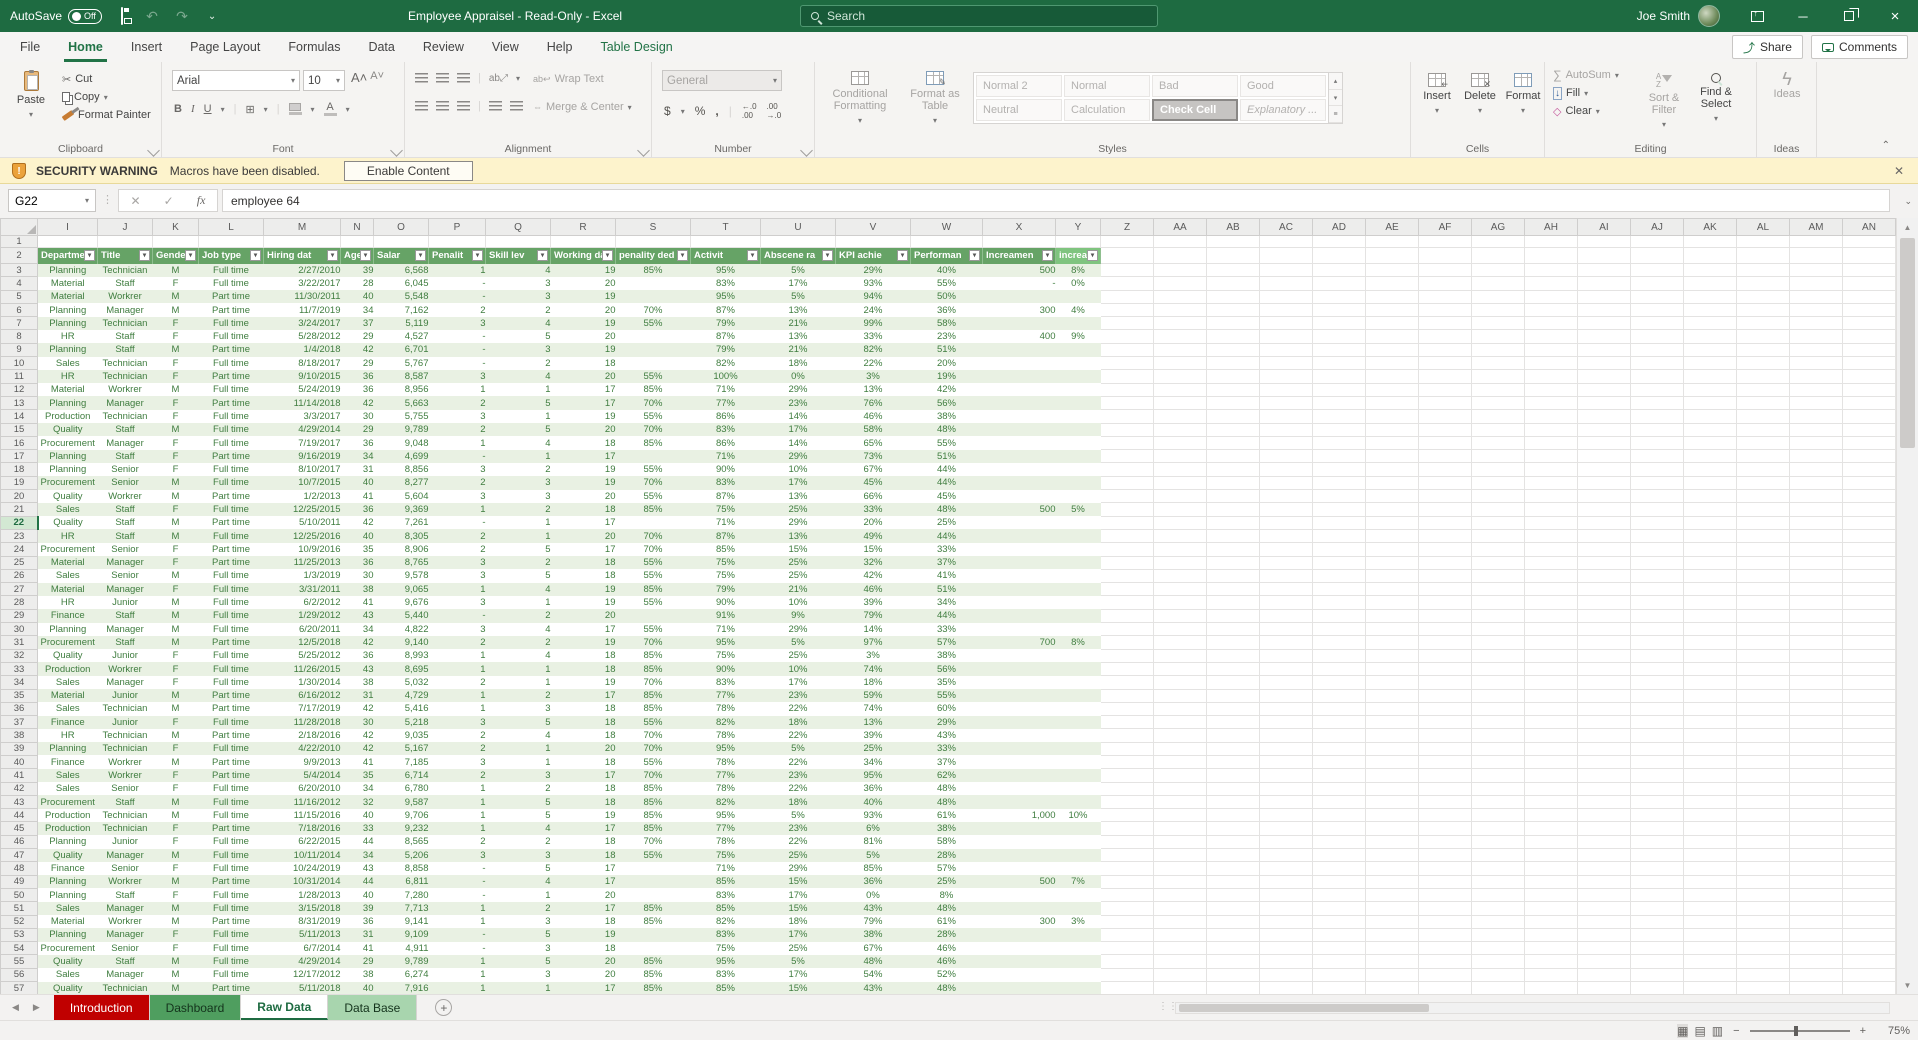  What do you see at coordinates (357, 496) in the screenshot?
I see `cell: 41` at bounding box center [357, 496].